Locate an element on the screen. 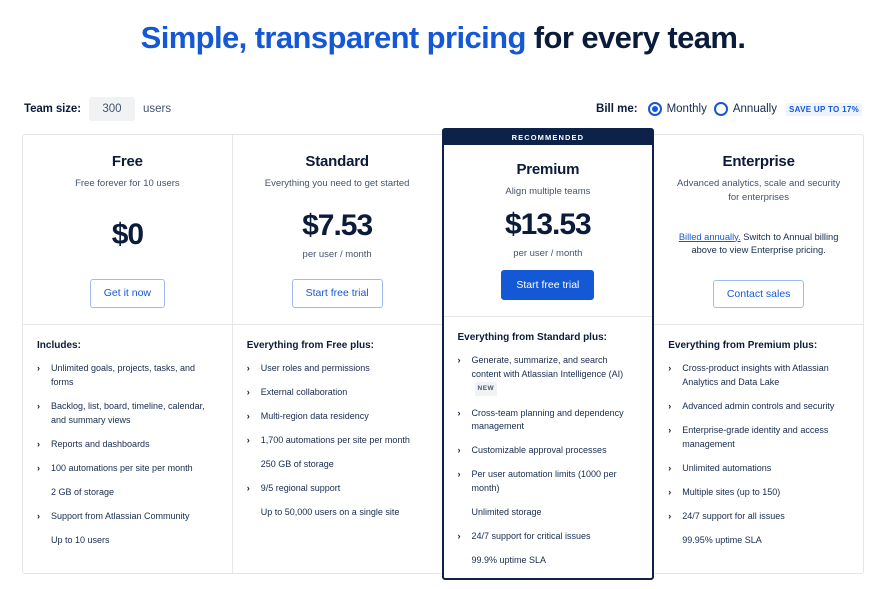  feature-label: 1,700 automations per site per month is located at coordinates (335, 439).